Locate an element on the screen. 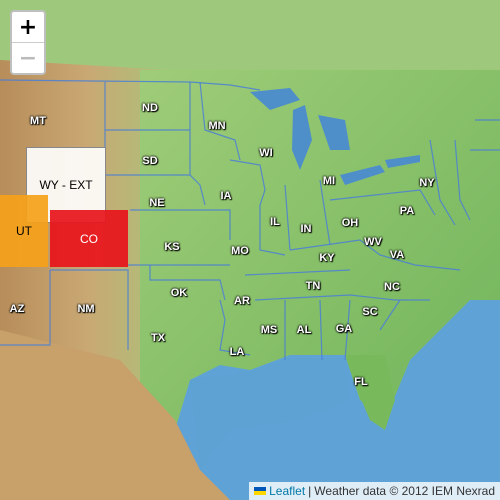 The height and width of the screenshot is (500, 500). state-label-sc: SC is located at coordinates (370, 312).